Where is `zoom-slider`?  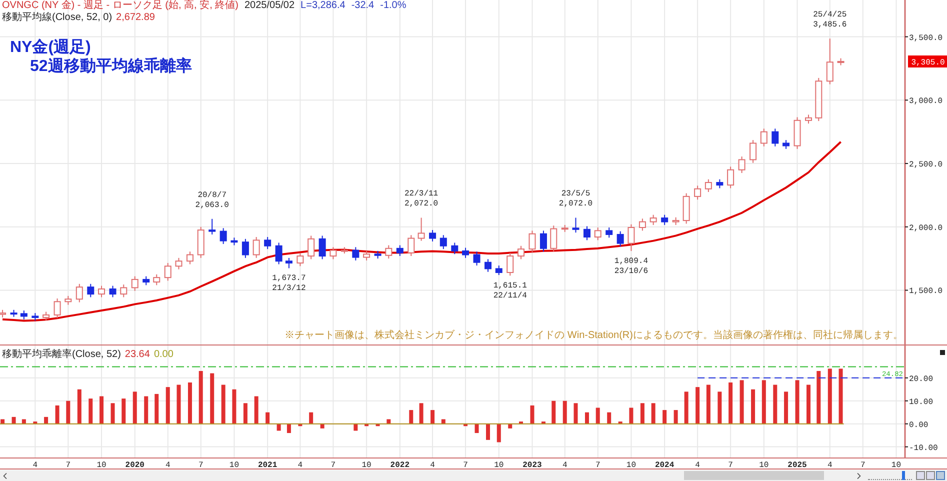
zoom-slider is located at coordinates (890, 475).